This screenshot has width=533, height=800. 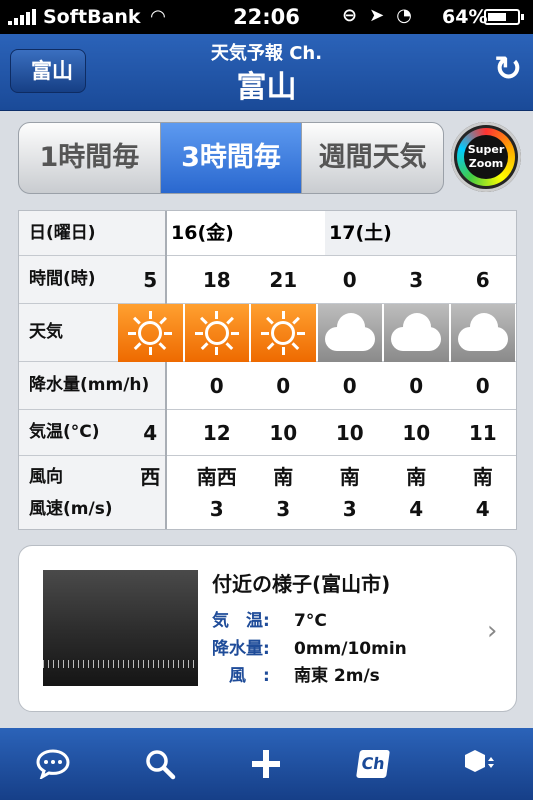 I want to click on time-cell: 21, so click(x=283, y=280).